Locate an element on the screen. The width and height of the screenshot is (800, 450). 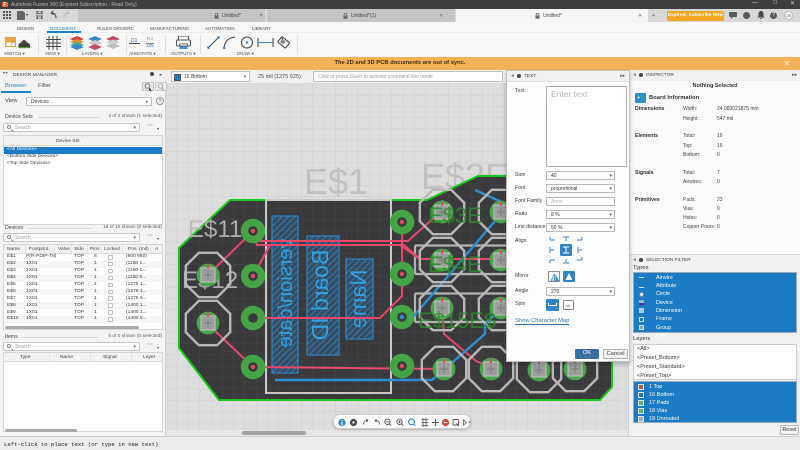
svg-text: E$3E is located at coordinates (455, 215).